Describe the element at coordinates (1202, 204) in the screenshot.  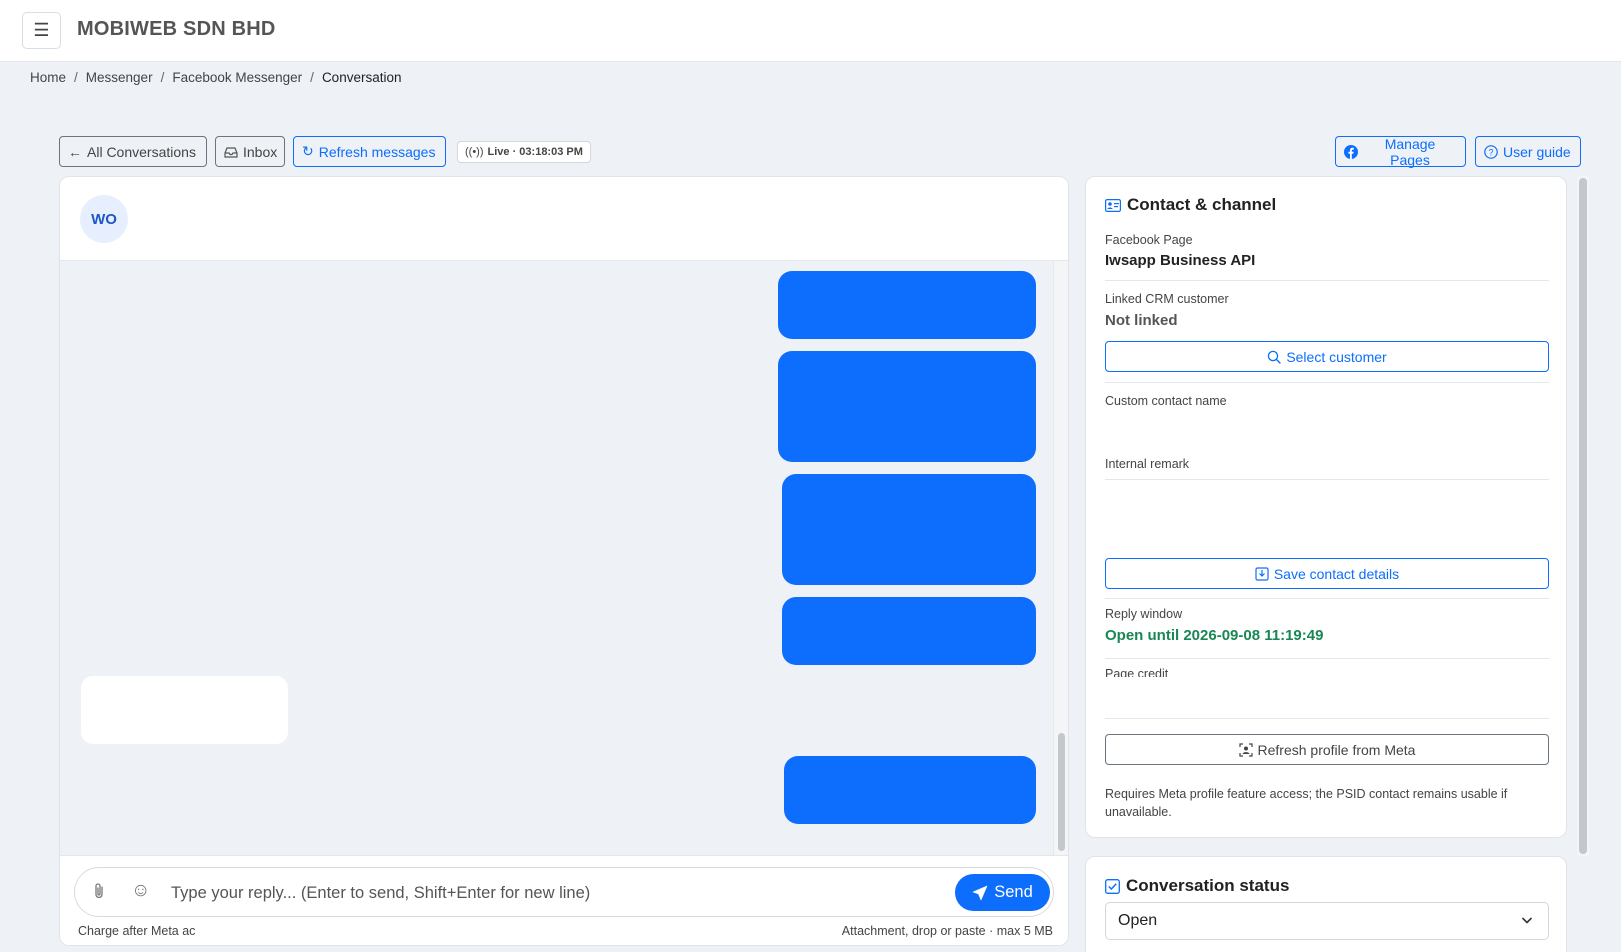
I see `contact-title-text: Contact & channel` at that location.